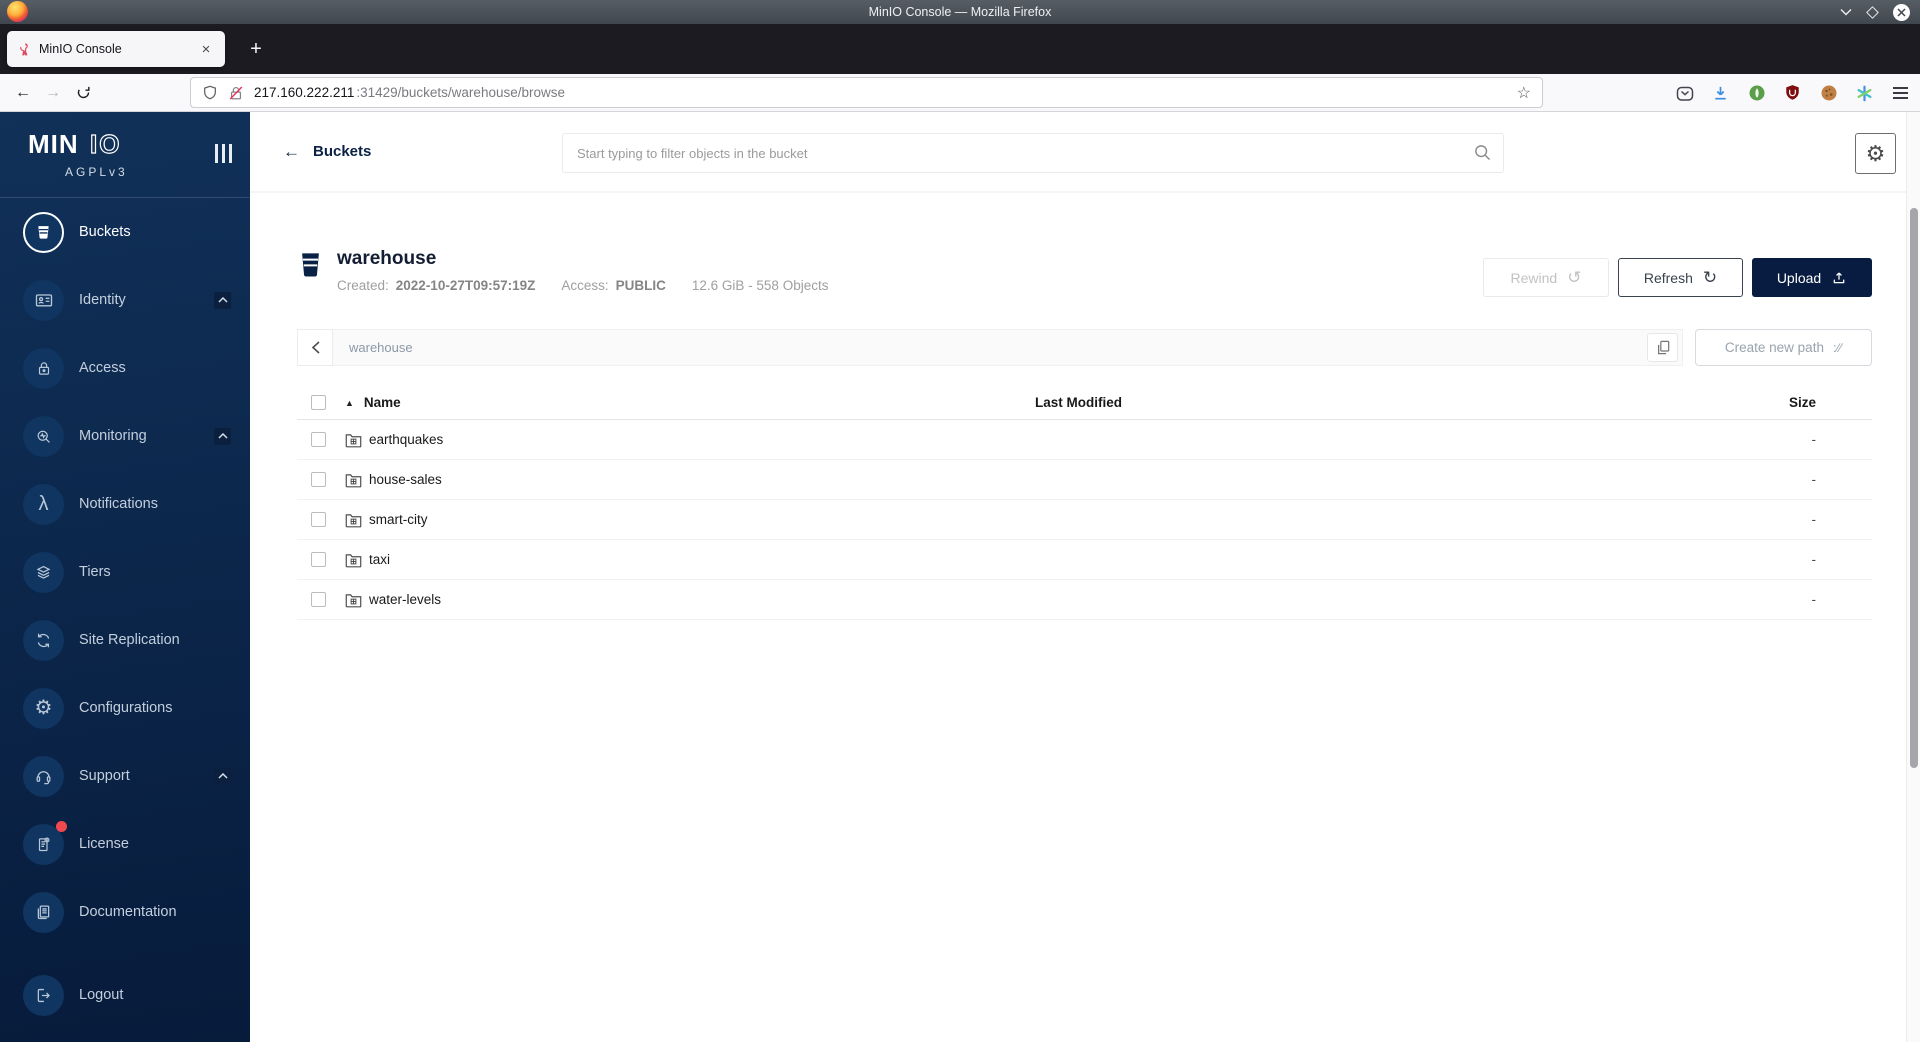 The width and height of the screenshot is (1920, 1042). I want to click on window-controls, so click(1875, 12).